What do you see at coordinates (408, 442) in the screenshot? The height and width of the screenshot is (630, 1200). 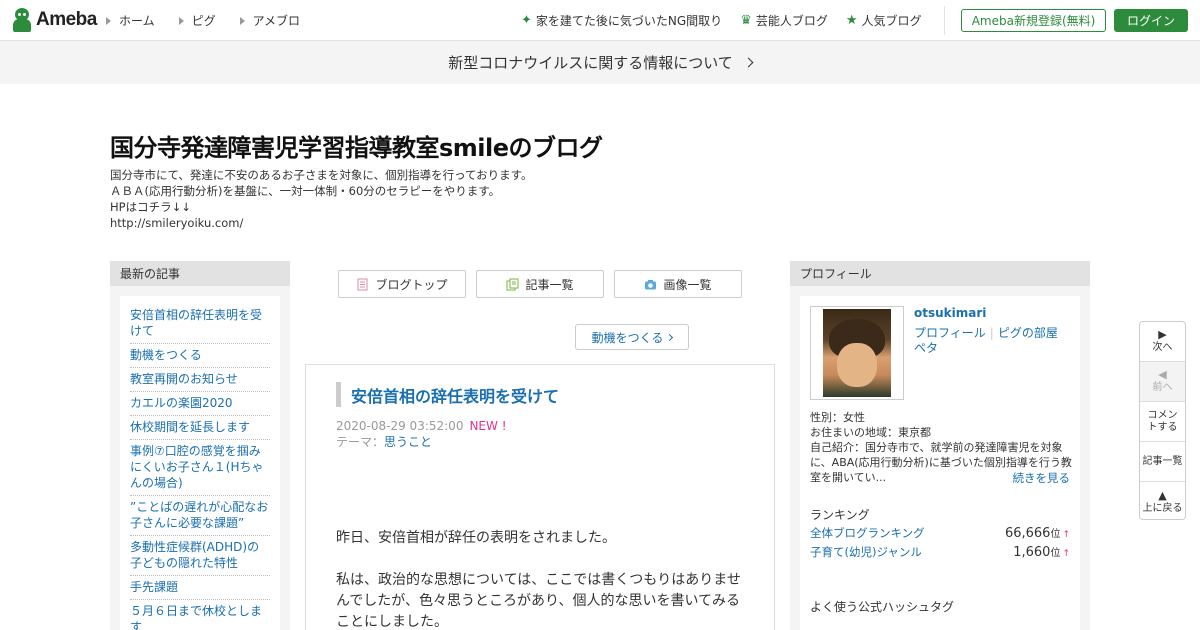 I see `article-theme-link: 思うこと` at bounding box center [408, 442].